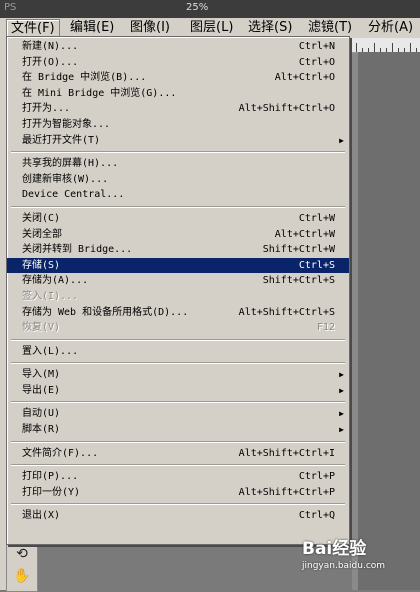 This screenshot has height=592, width=420. Describe the element at coordinates (304, 234) in the screenshot. I see `menu-item-shortcut: Alt+Ctrl+W` at that location.